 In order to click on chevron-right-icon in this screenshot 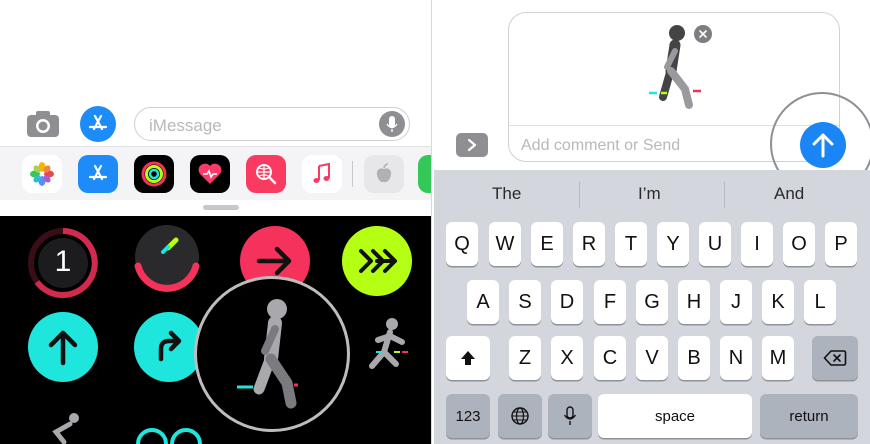, I will do `click(472, 145)`.